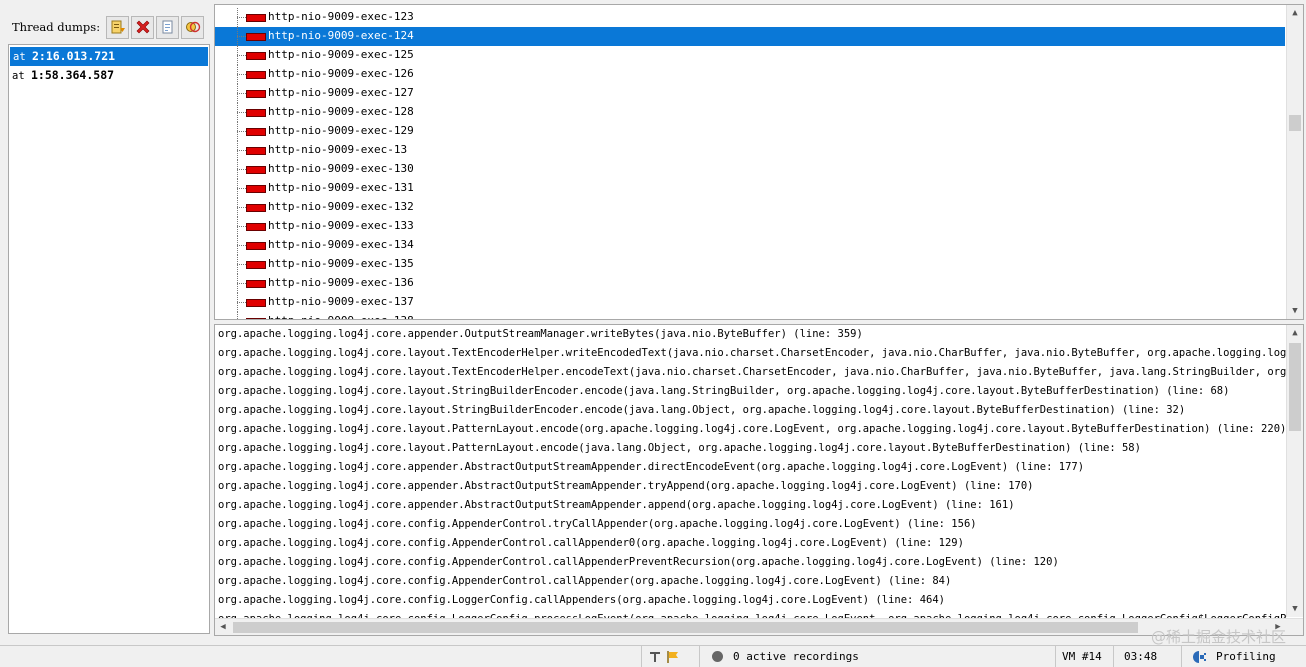  I want to click on pin-icon, so click(655, 657).